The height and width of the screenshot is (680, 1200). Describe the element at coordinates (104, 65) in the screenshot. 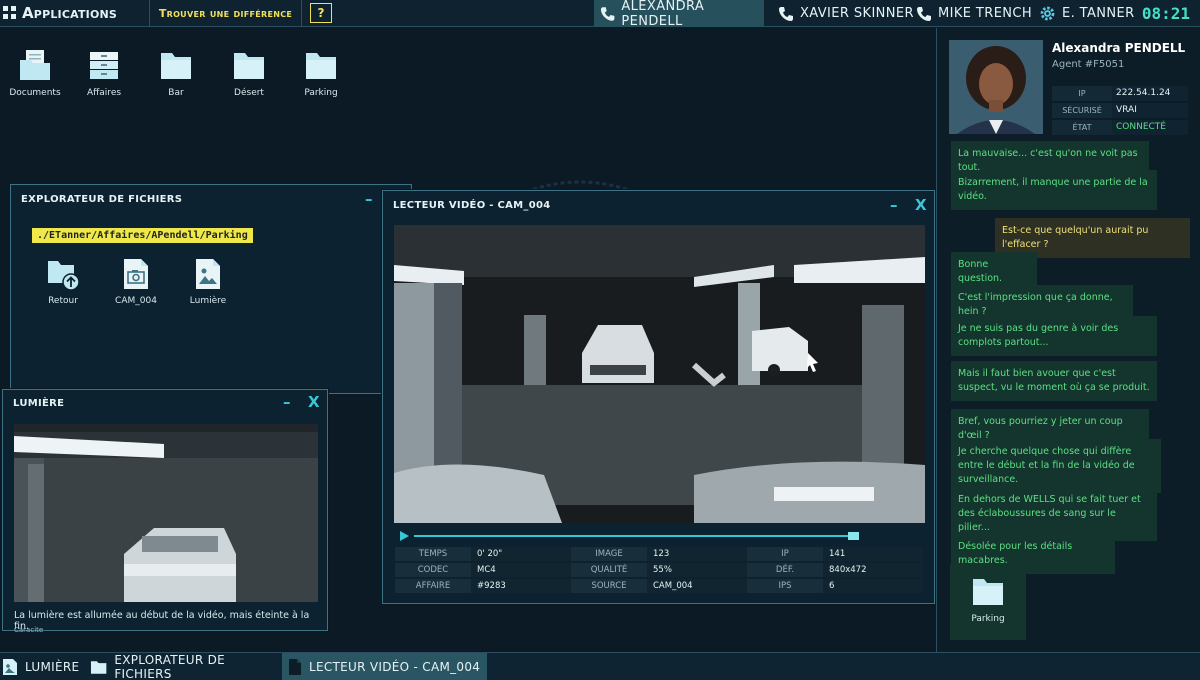

I see `cabinet-icon` at that location.